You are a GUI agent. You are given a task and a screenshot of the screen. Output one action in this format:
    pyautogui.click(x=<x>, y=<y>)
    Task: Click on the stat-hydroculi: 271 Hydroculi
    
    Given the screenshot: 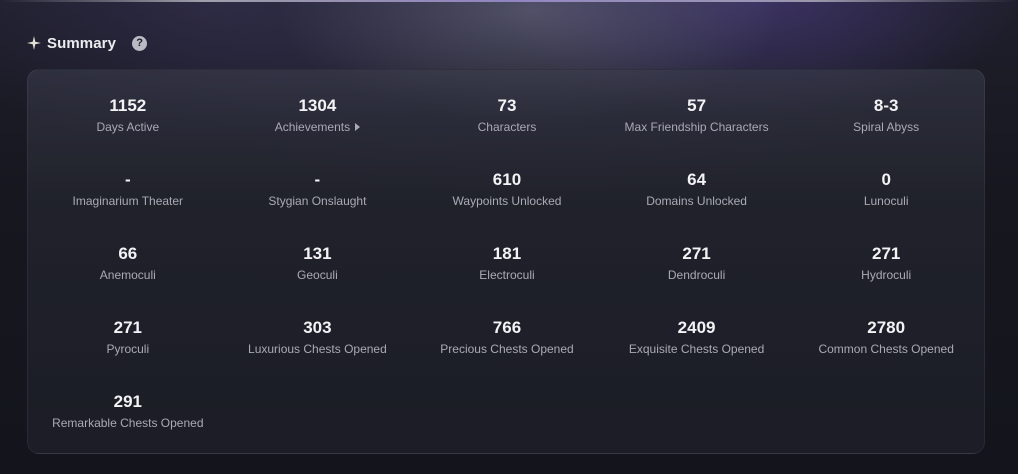 What is the action you would take?
    pyautogui.click(x=886, y=281)
    